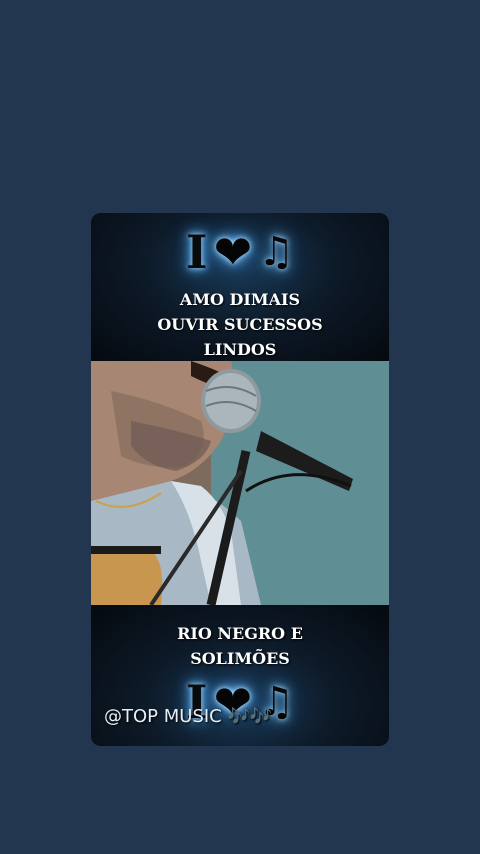 This screenshot has width=480, height=854. Describe the element at coordinates (240, 349) in the screenshot. I see `top-caption-line-3: LINDOS` at that location.